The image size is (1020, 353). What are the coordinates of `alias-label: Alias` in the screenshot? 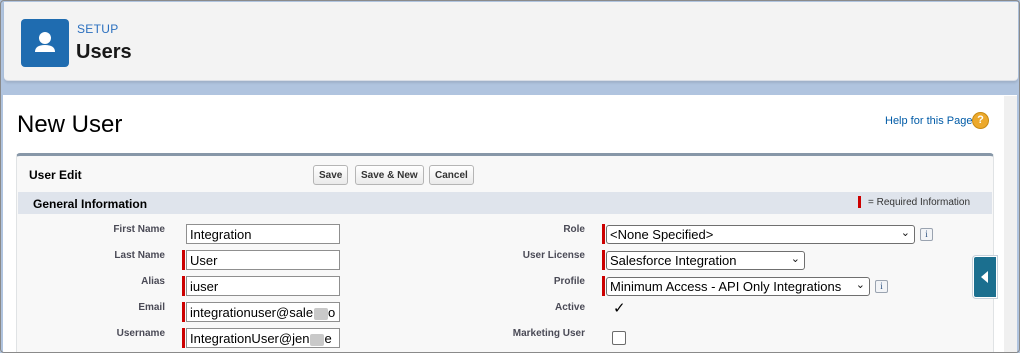 It's located at (153, 281).